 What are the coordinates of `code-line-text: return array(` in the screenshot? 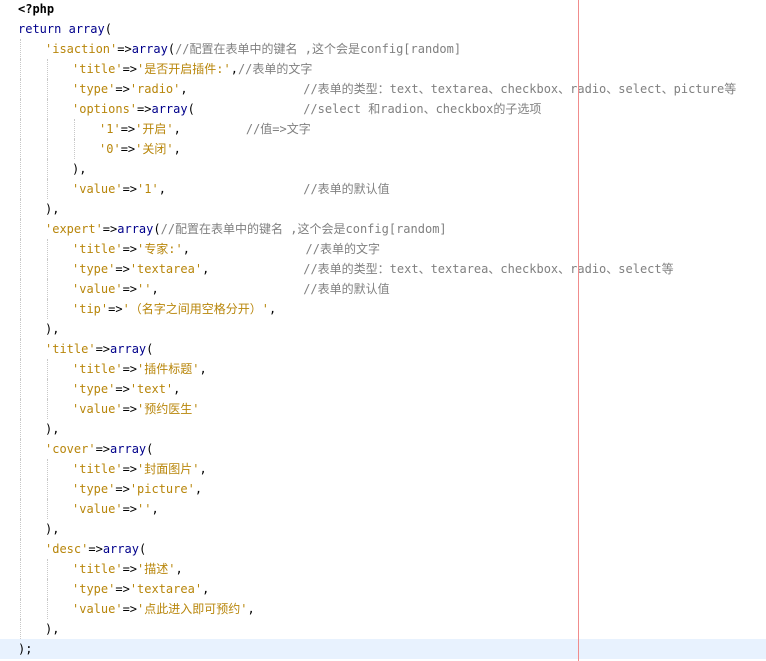 It's located at (65, 29).